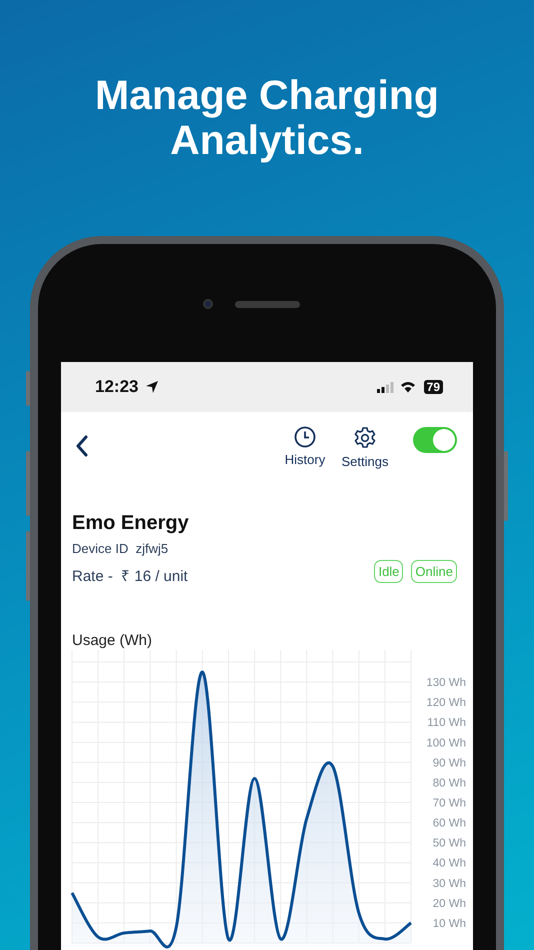 The height and width of the screenshot is (950, 534). I want to click on settings-button: Settings, so click(365, 447).